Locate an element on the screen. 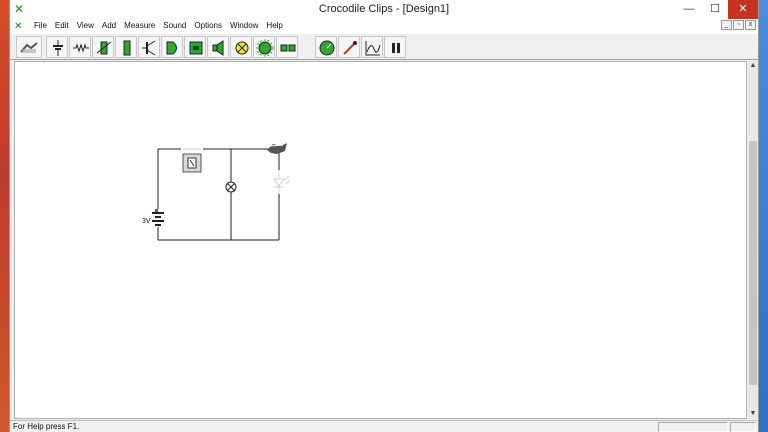 The height and width of the screenshot is (432, 768). wire-tool-button is located at coordinates (29, 47).